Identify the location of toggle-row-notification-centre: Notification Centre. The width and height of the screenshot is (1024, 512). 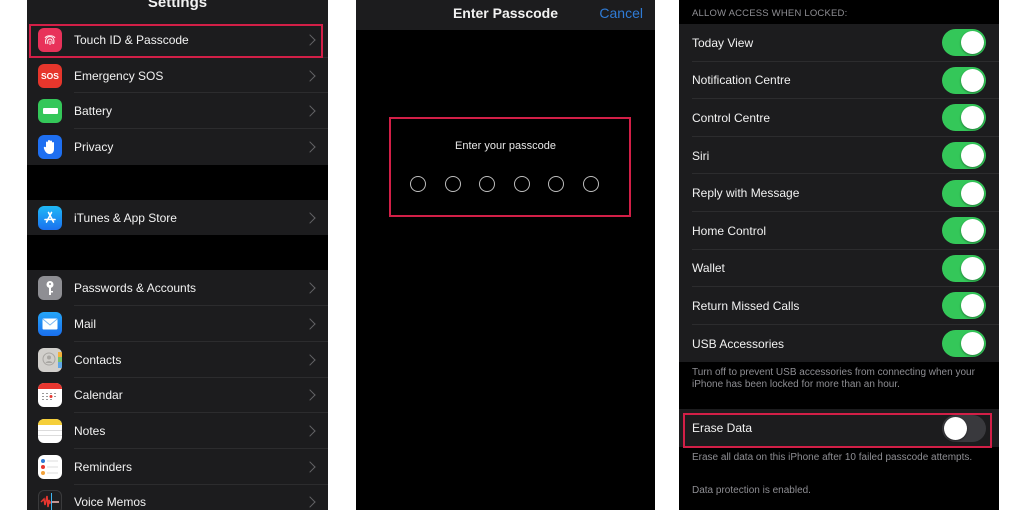
(839, 80).